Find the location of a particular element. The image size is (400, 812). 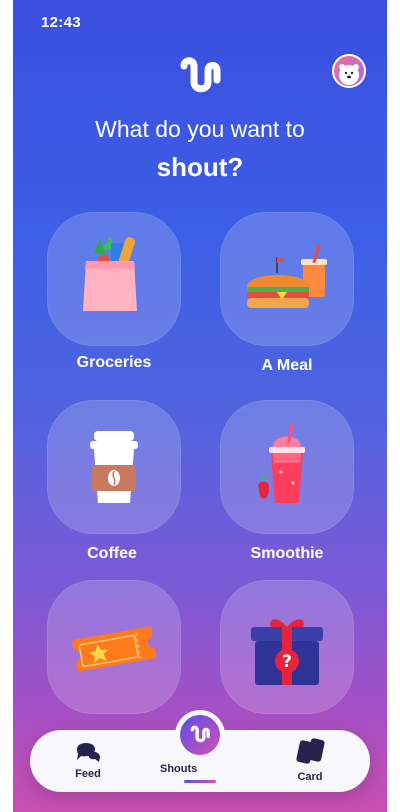

nav-item-shouts is located at coordinates (200, 735).